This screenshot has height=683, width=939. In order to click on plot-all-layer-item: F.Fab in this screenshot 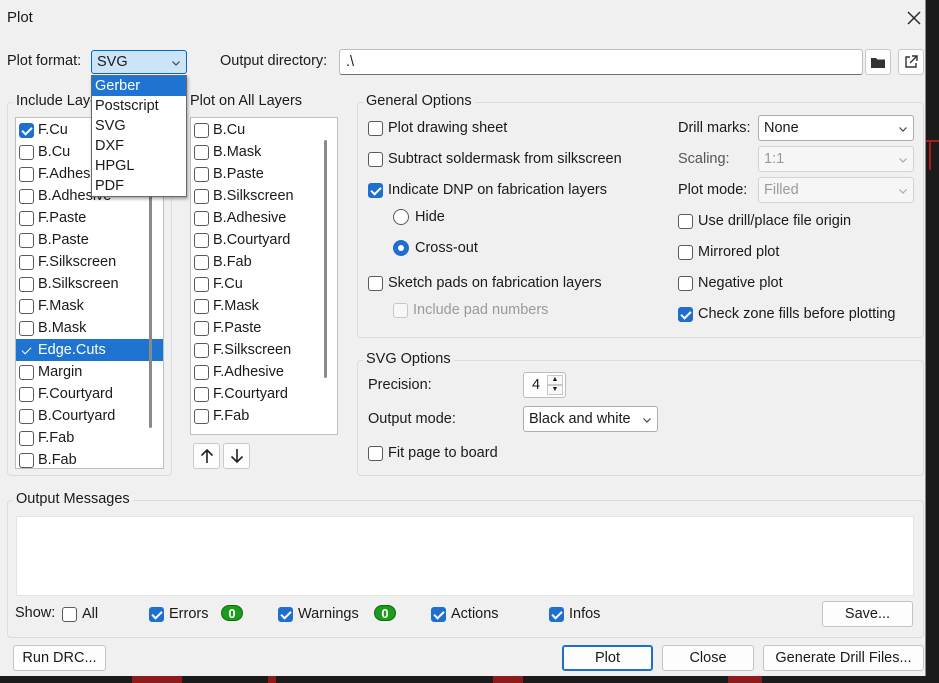, I will do `click(264, 416)`.